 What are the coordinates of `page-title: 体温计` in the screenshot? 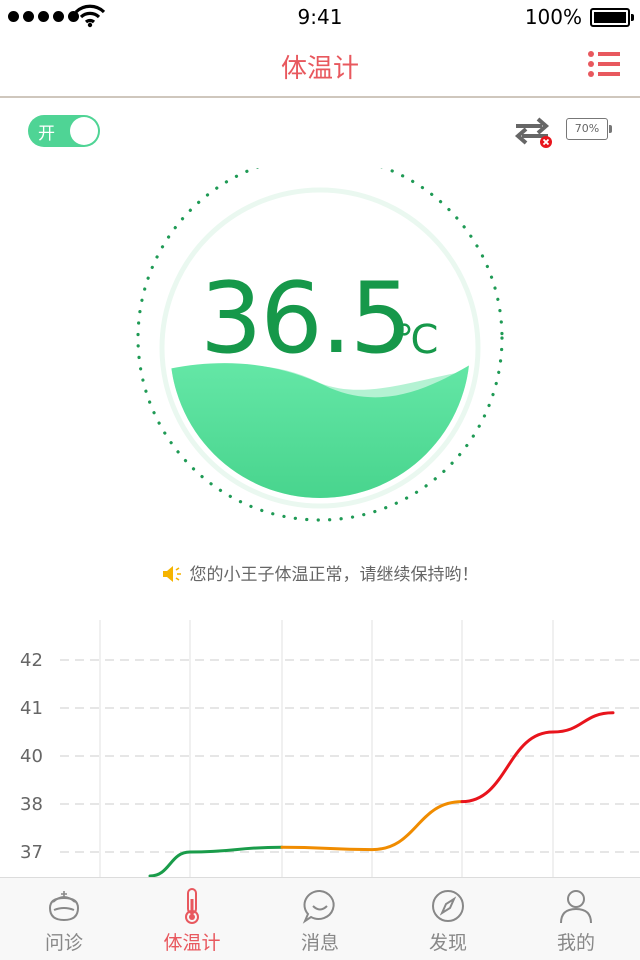 It's located at (319, 69).